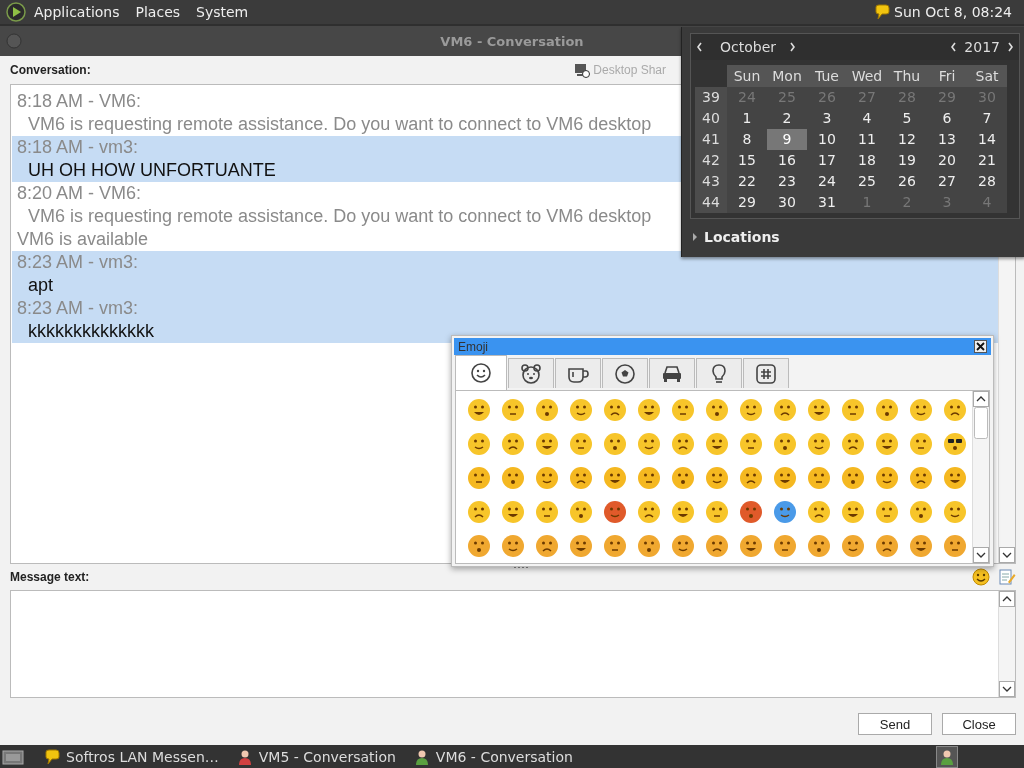  I want to click on calendar-day: 4, so click(867, 118).